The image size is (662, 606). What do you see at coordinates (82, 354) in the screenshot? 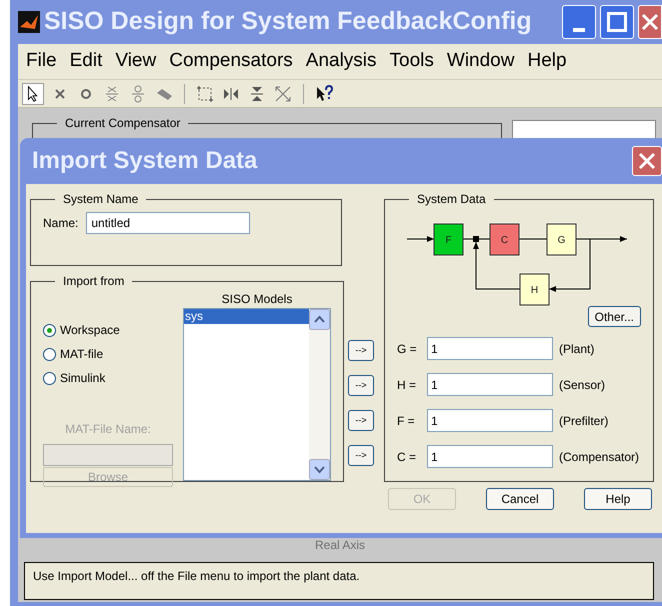
I see `radio-label: MAT-file` at bounding box center [82, 354].